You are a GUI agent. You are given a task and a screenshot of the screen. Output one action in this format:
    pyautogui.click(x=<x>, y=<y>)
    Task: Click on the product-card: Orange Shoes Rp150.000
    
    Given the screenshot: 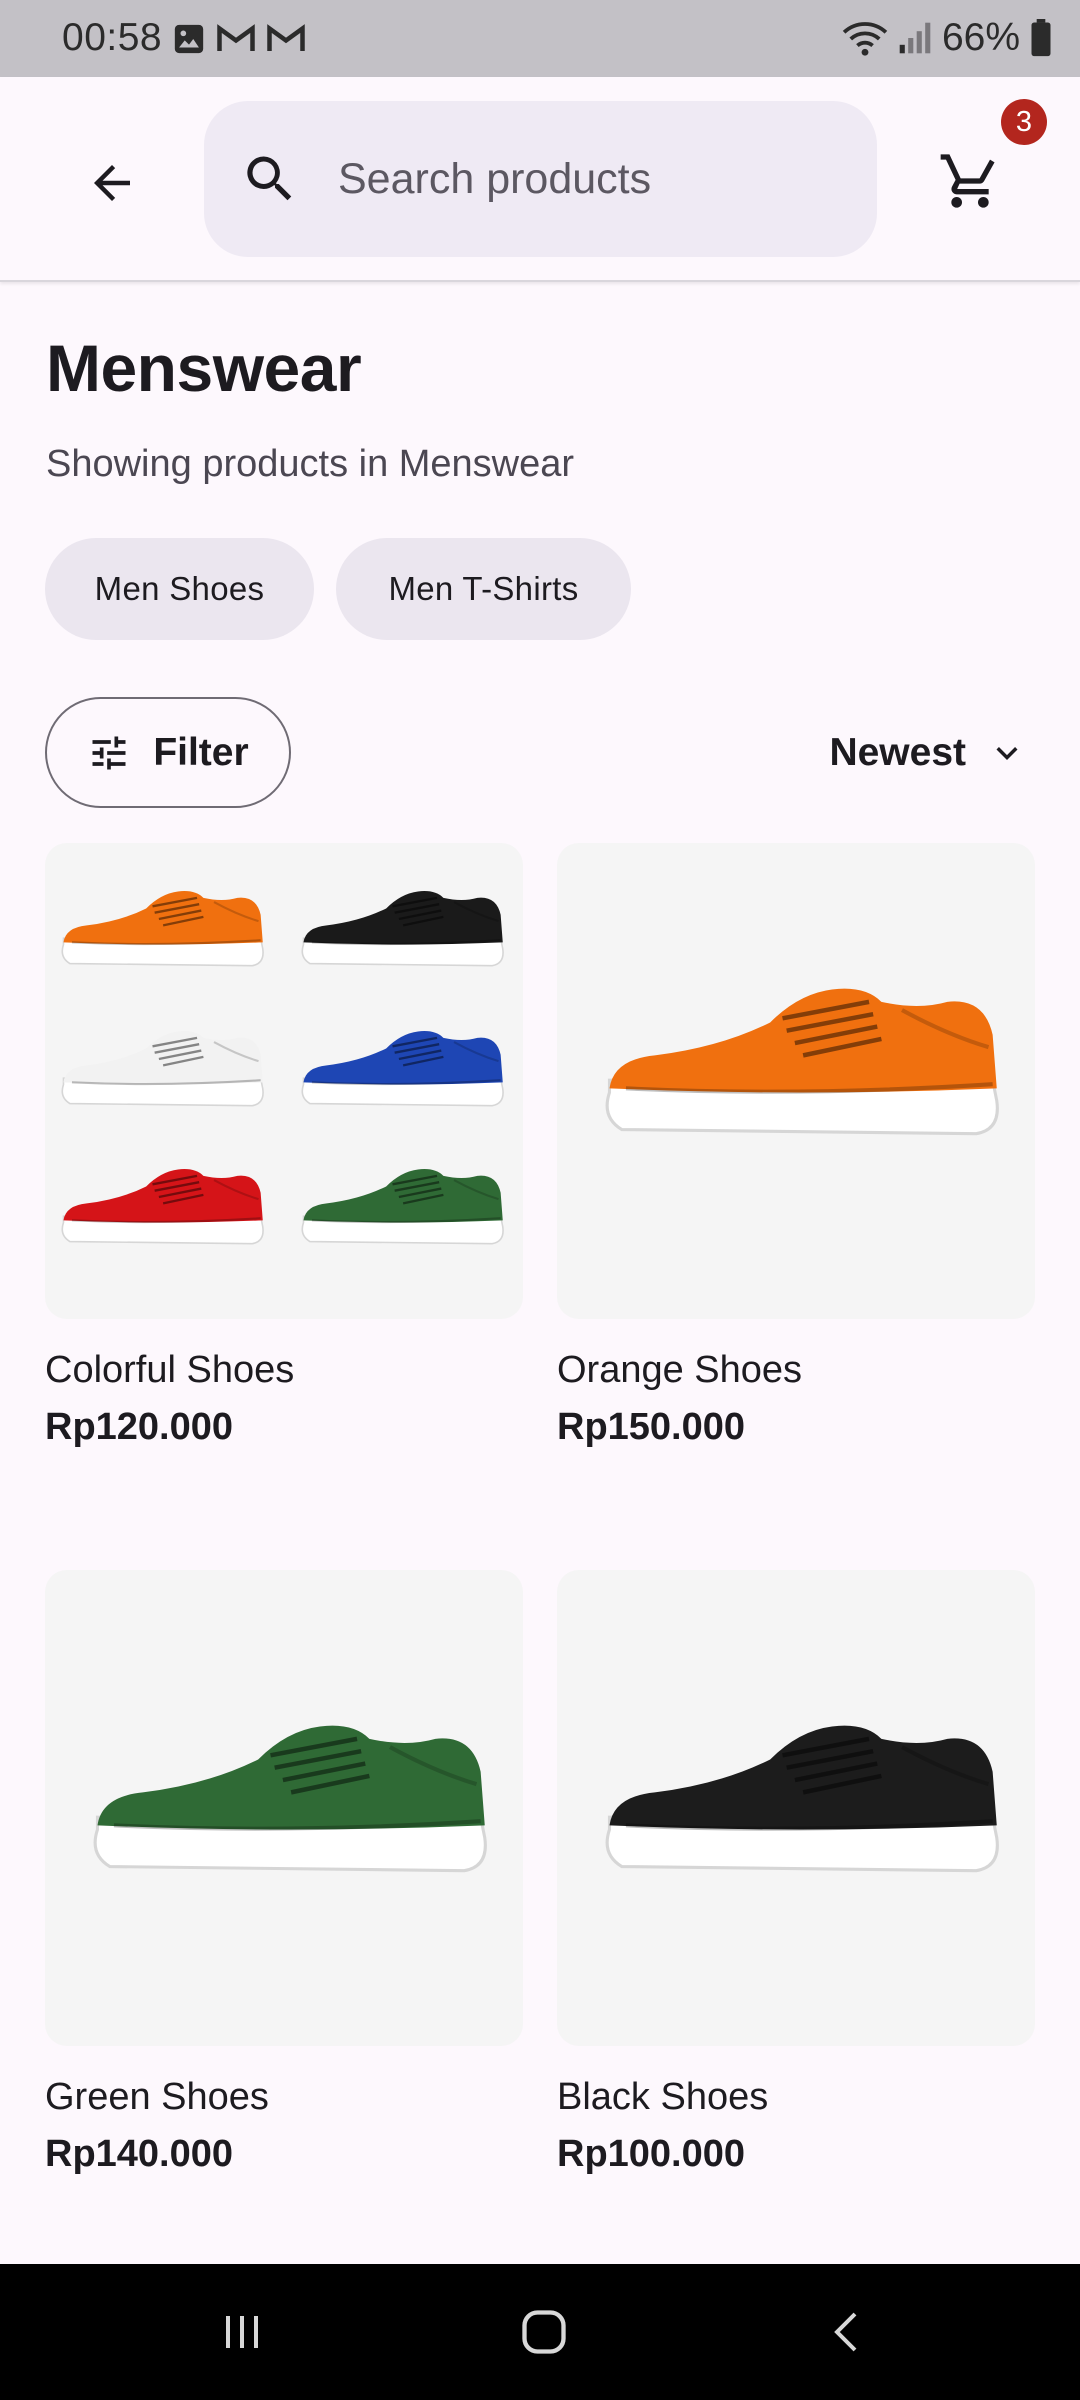 What is the action you would take?
    pyautogui.click(x=796, y=1146)
    